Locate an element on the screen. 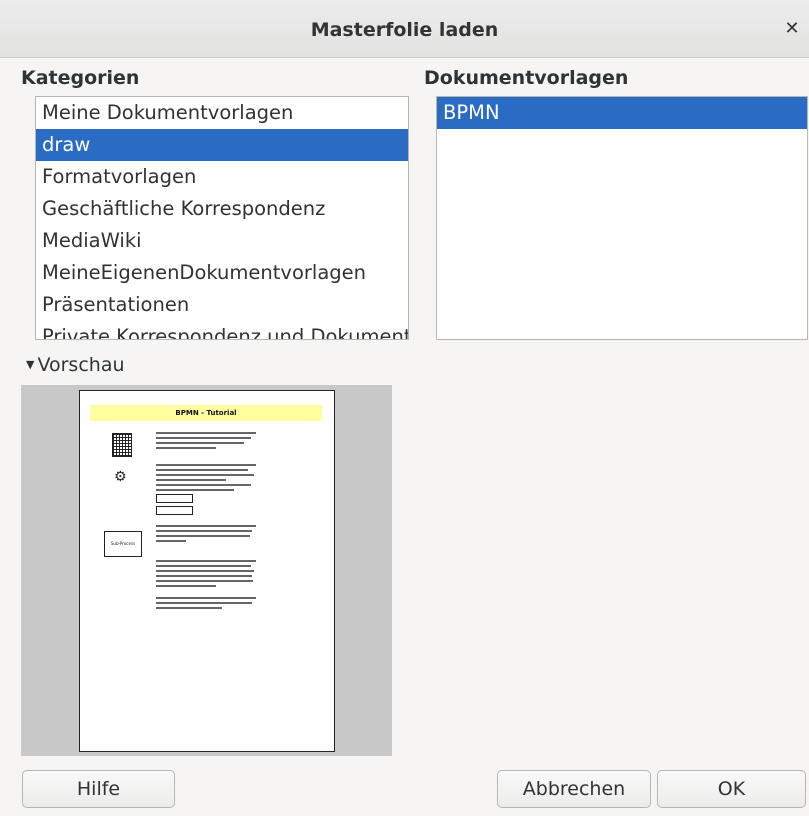 Image resolution: width=809 pixels, height=816 pixels. category-item: Meine Dokumentvorlagen is located at coordinates (222, 113).